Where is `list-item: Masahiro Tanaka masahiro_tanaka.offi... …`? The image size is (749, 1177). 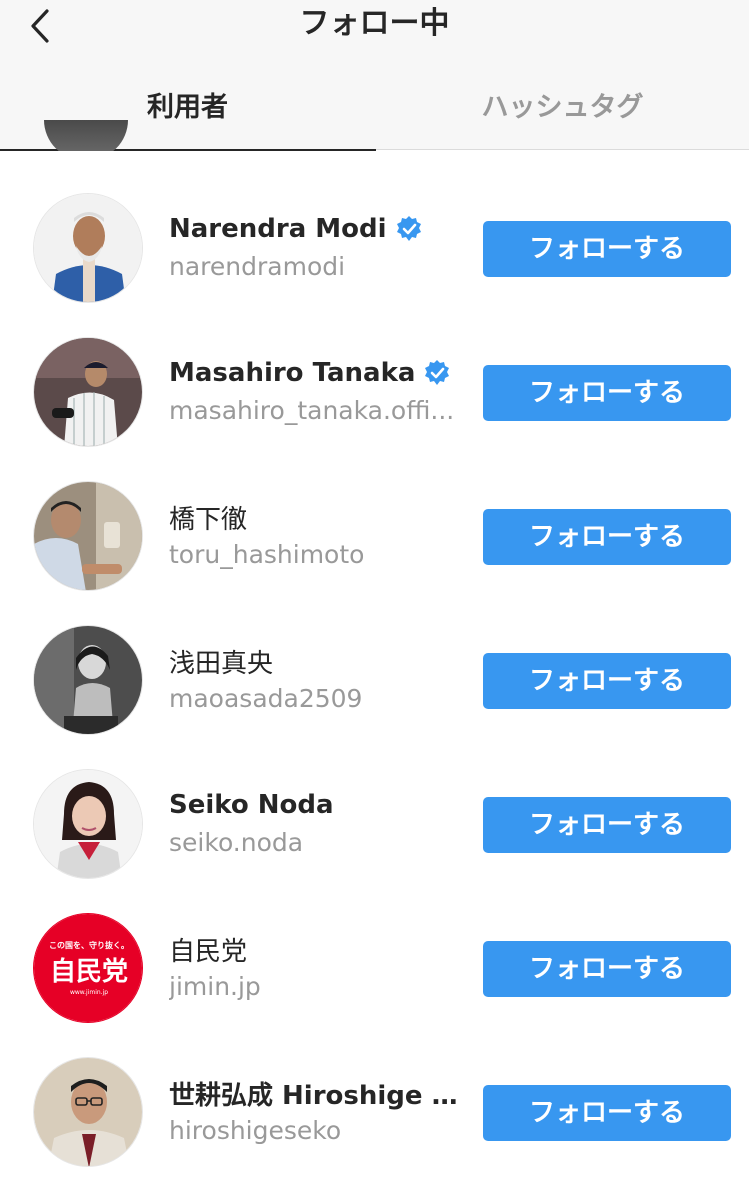
list-item: Masahiro Tanaka masahiro_tanaka.offi... … is located at coordinates (374, 409).